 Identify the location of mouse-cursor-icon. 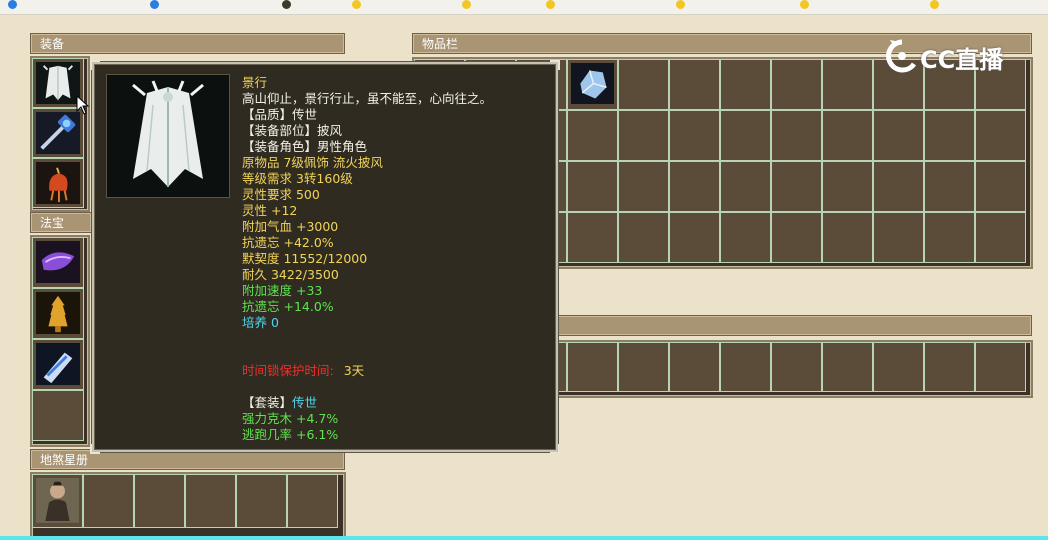
(83, 105).